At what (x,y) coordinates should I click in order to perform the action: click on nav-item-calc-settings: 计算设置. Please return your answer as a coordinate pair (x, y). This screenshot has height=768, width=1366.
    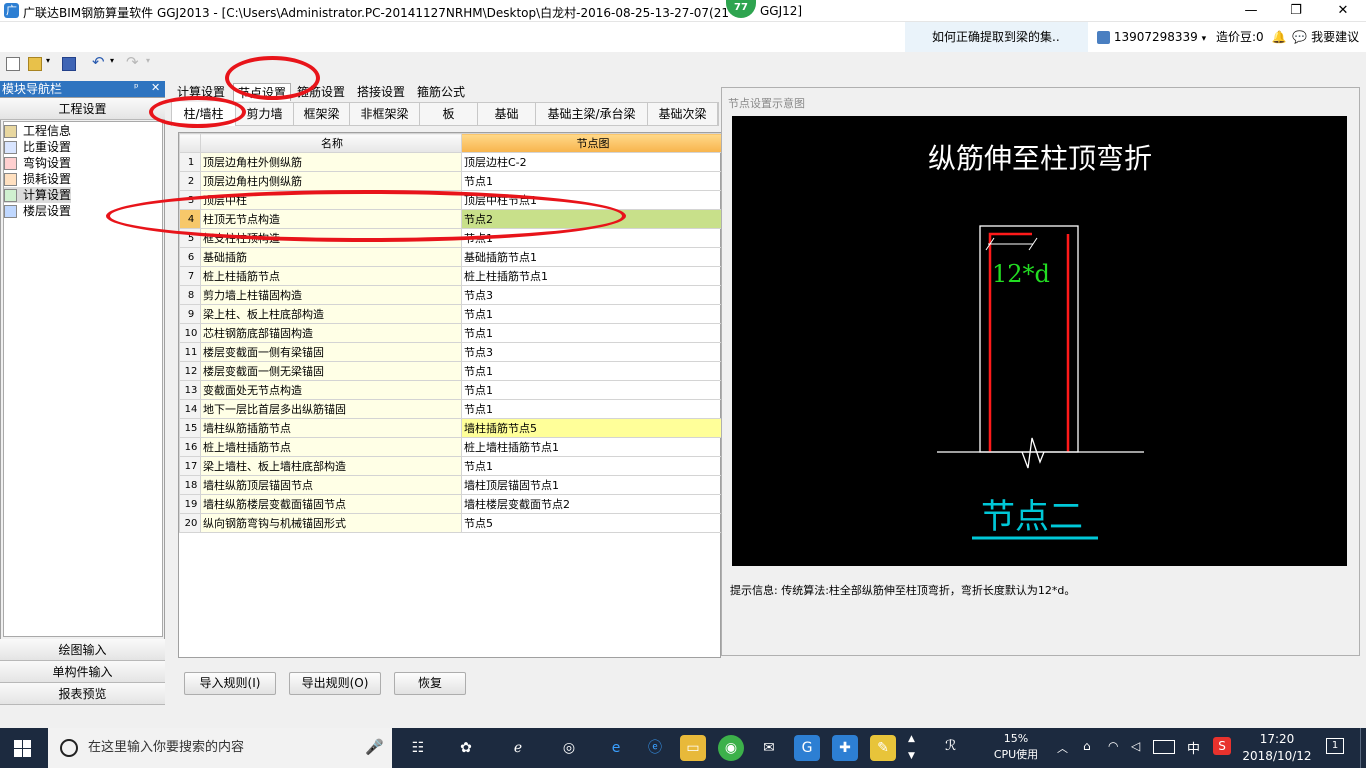
    Looking at the image, I should click on (38, 195).